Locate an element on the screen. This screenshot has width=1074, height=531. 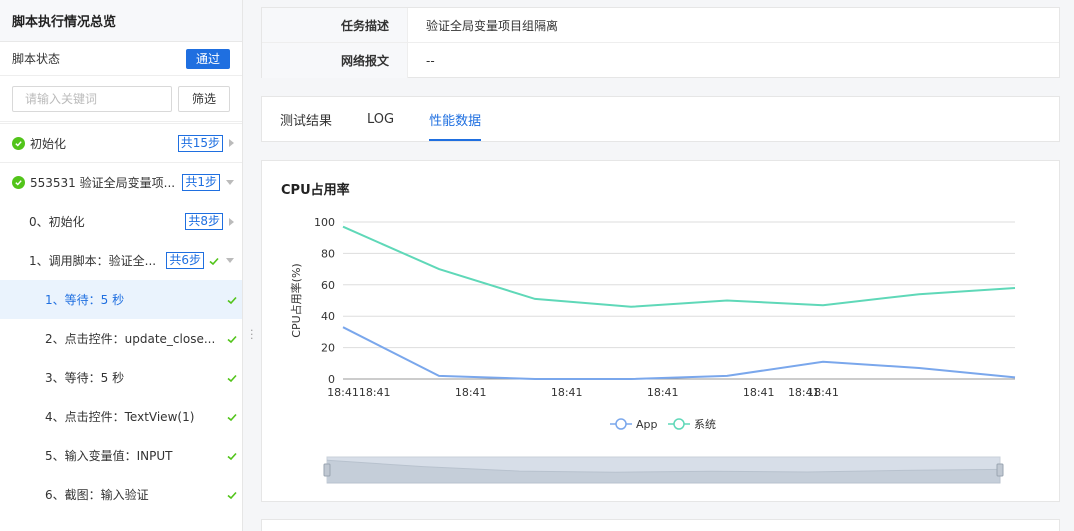
tree-item-label: 0、初始化 is located at coordinates (57, 222).